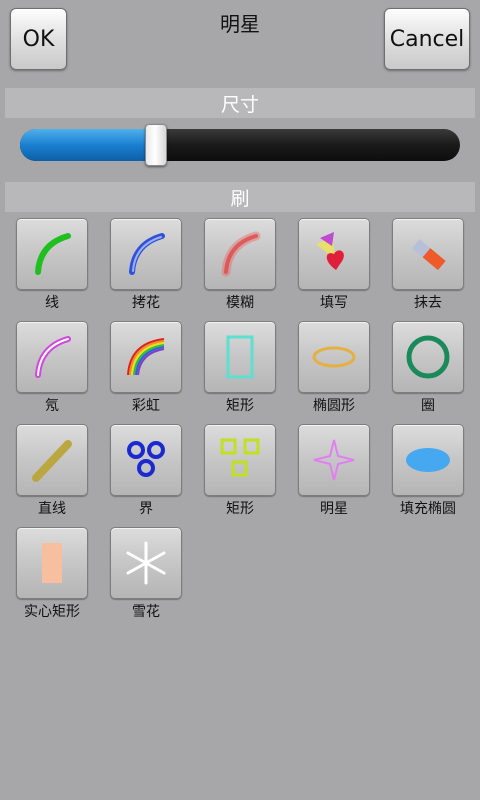 Image resolution: width=480 pixels, height=800 pixels. I want to click on brush-item-rainbow: 彩虹, so click(146, 368).